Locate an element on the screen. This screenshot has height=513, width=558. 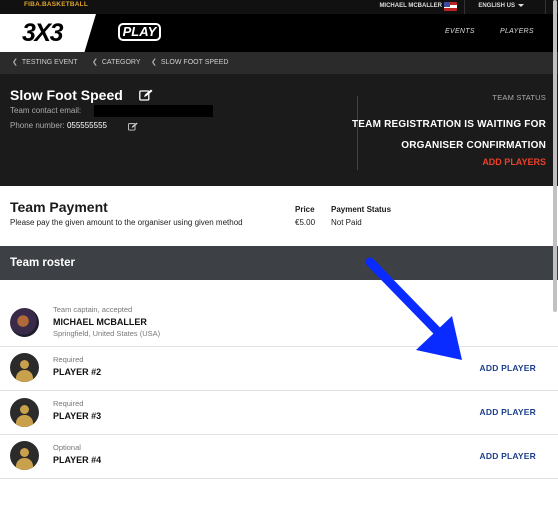
phone-number: 055555555 is located at coordinates (86, 125).